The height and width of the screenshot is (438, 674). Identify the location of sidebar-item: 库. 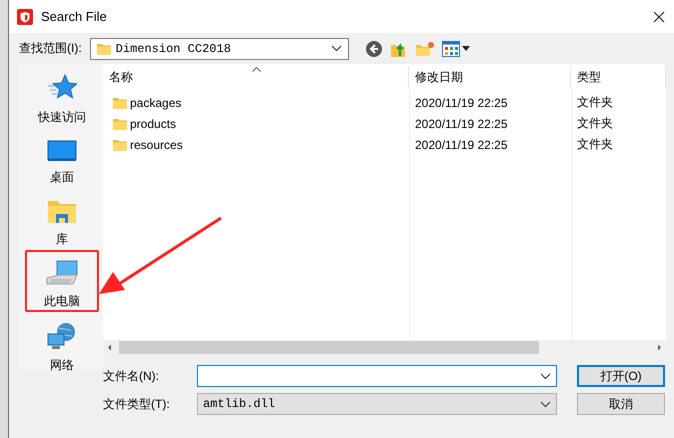
(62, 219).